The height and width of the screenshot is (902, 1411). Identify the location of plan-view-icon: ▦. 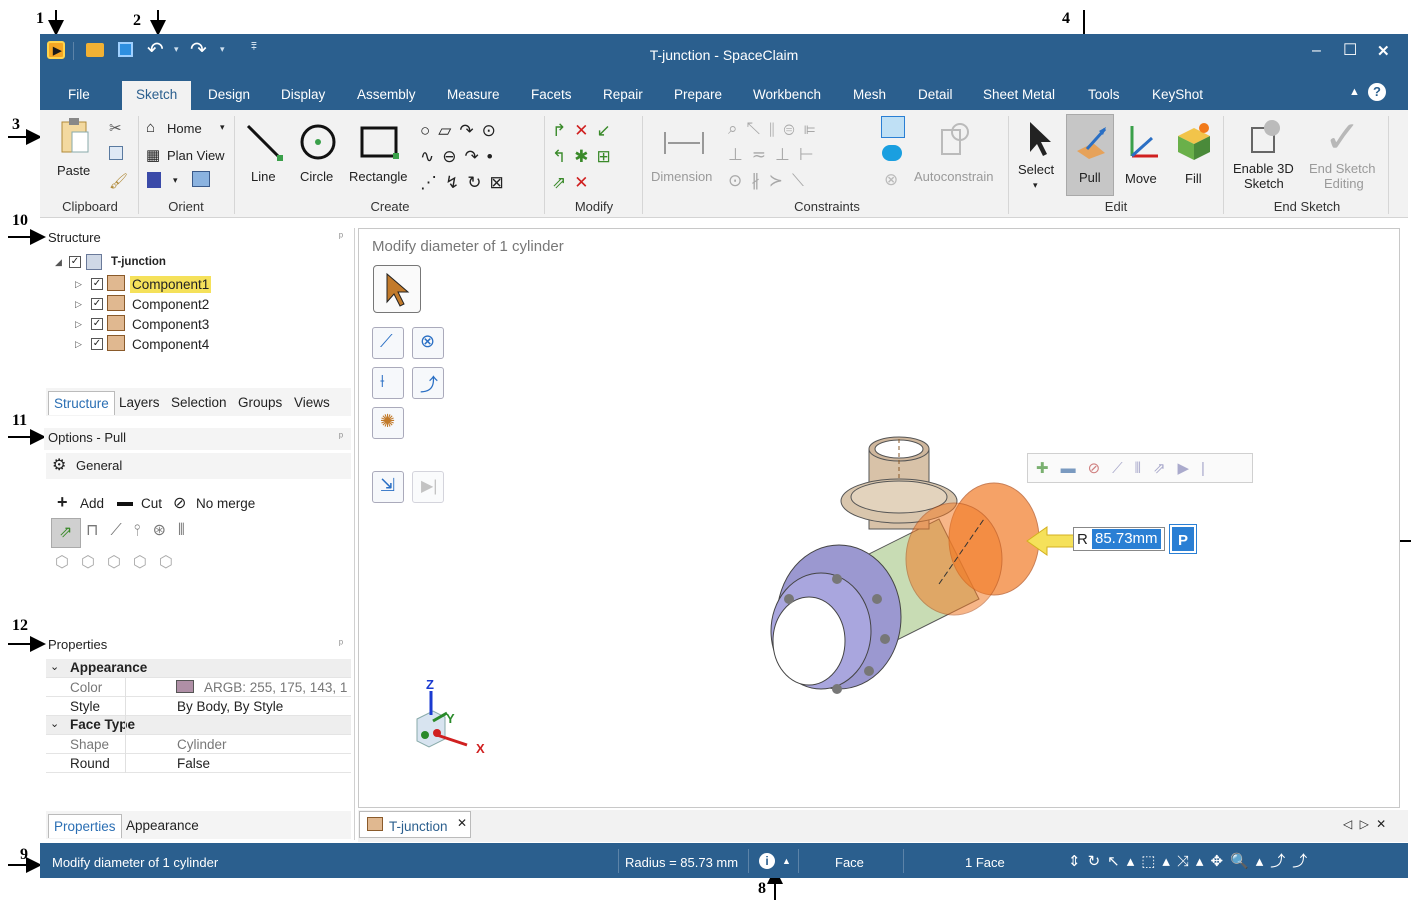
(153, 155).